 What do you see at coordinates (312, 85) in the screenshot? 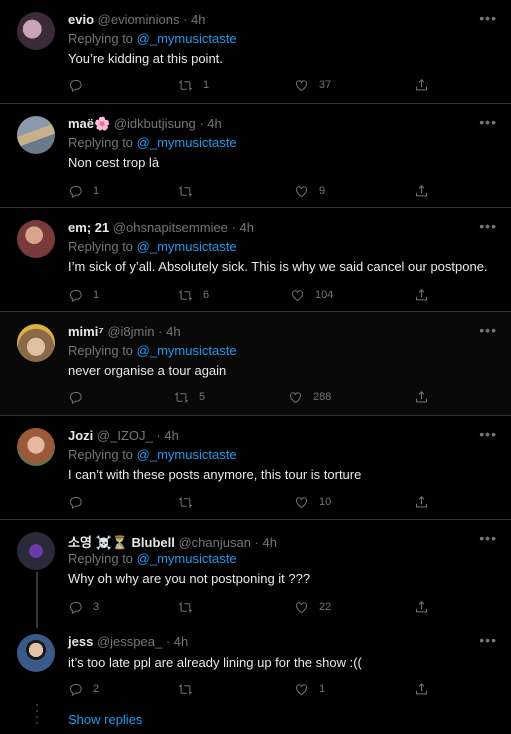
I see `like-button: 37` at bounding box center [312, 85].